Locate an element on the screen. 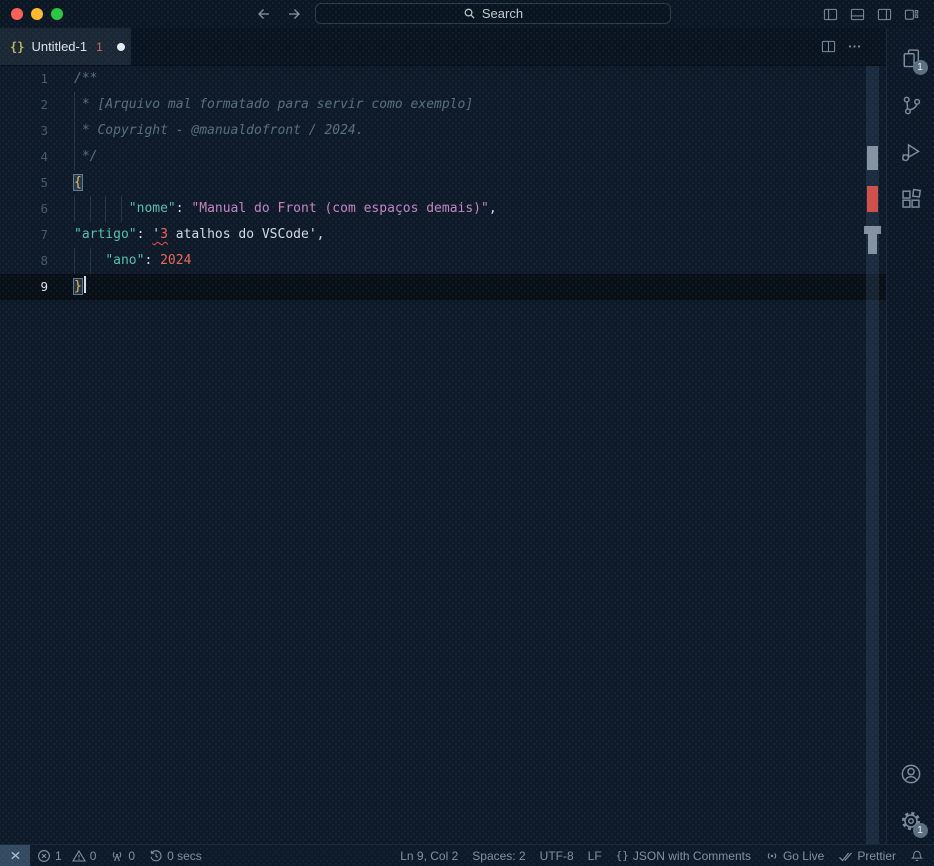  prettier-label: Prettier is located at coordinates (876, 855).